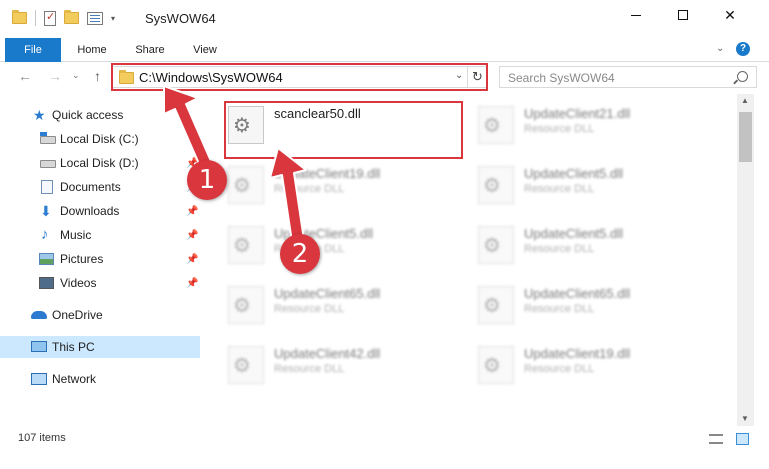  What do you see at coordinates (745, 100) in the screenshot?
I see `scroll-up-icon: ▲` at bounding box center [745, 100].